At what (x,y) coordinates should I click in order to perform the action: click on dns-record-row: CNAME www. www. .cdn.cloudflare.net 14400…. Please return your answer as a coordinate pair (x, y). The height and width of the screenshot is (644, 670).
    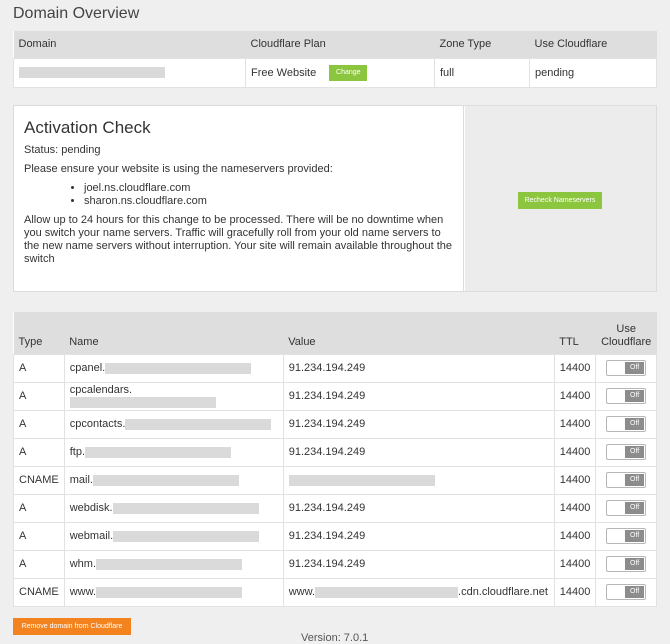
    Looking at the image, I should click on (335, 592).